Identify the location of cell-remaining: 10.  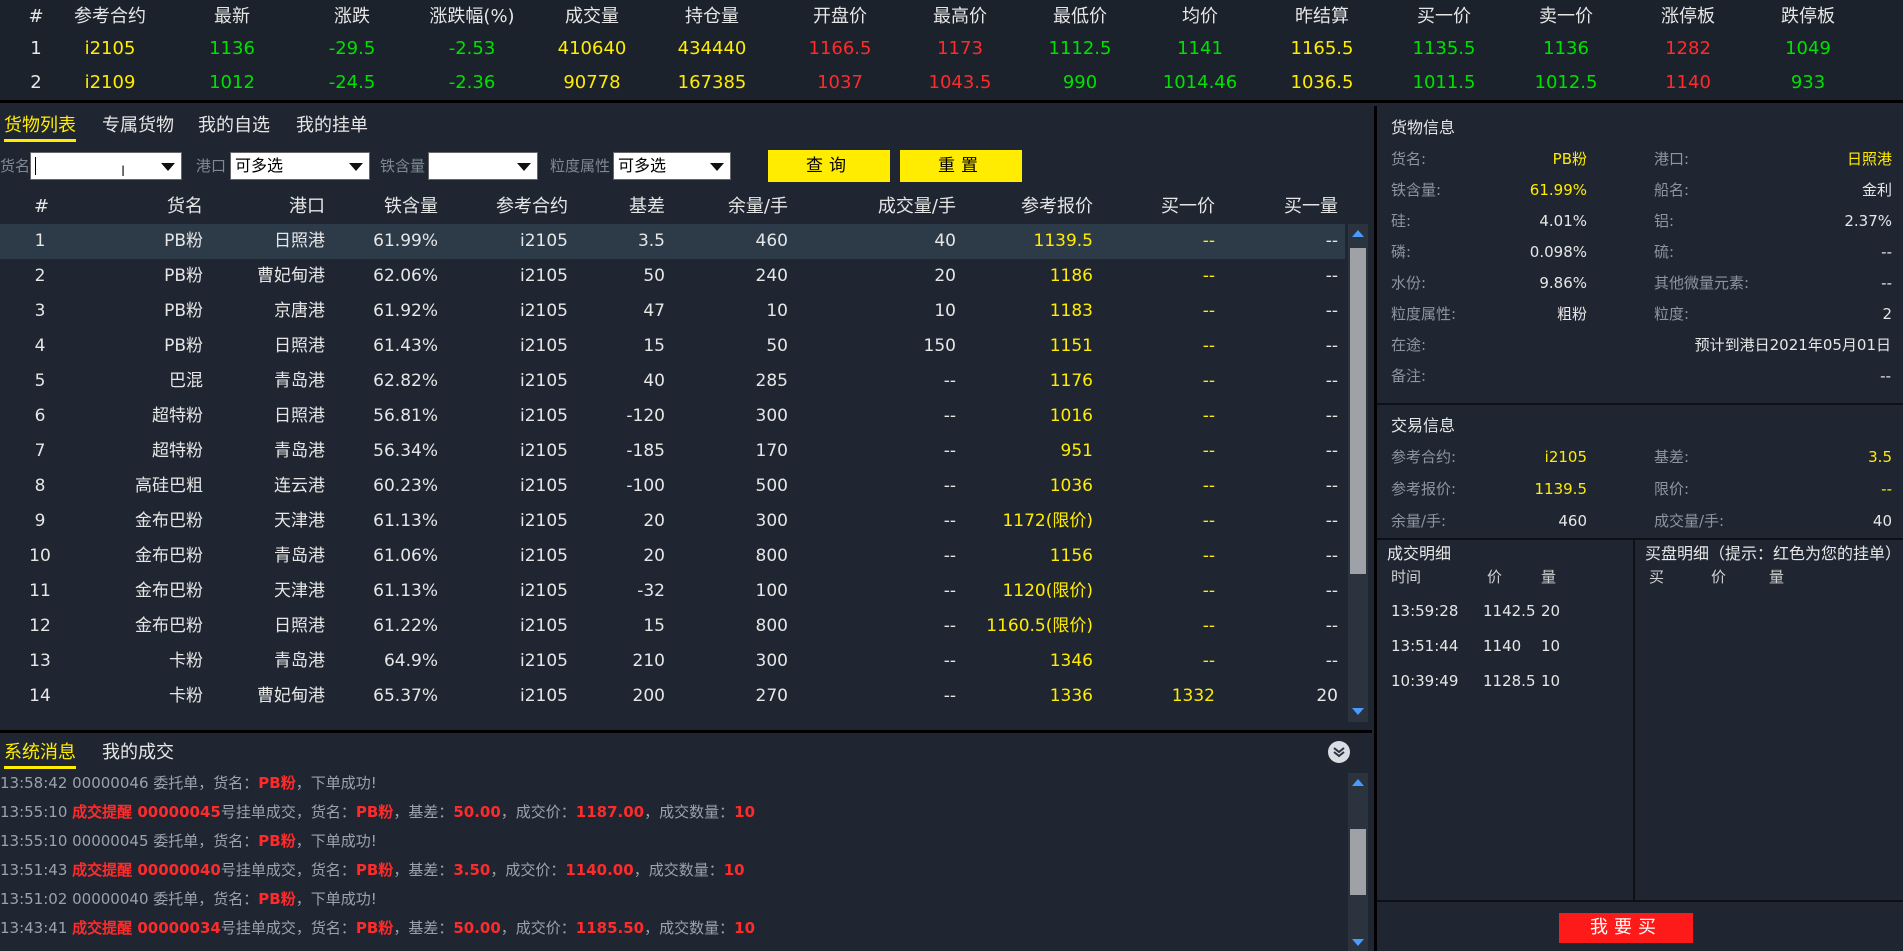
(777, 311).